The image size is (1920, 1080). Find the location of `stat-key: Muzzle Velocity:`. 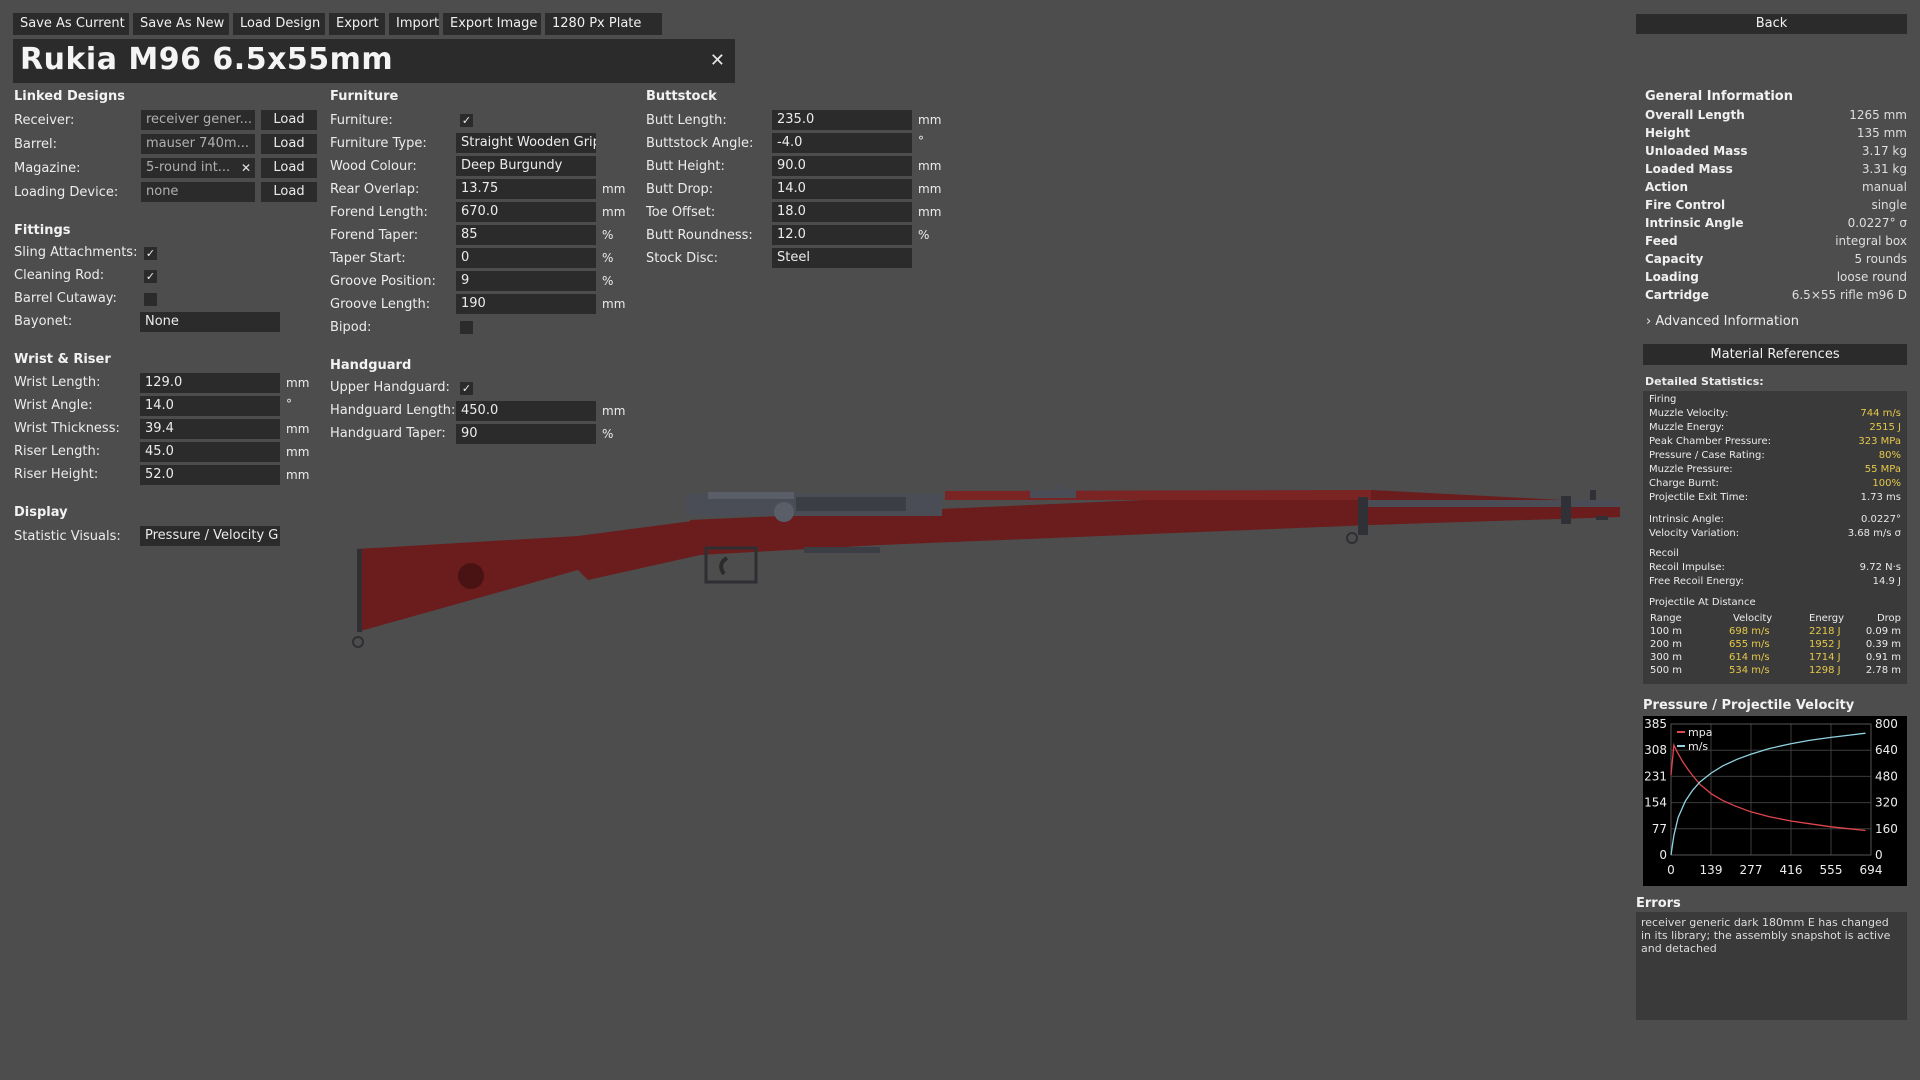

stat-key: Muzzle Velocity: is located at coordinates (1689, 413).